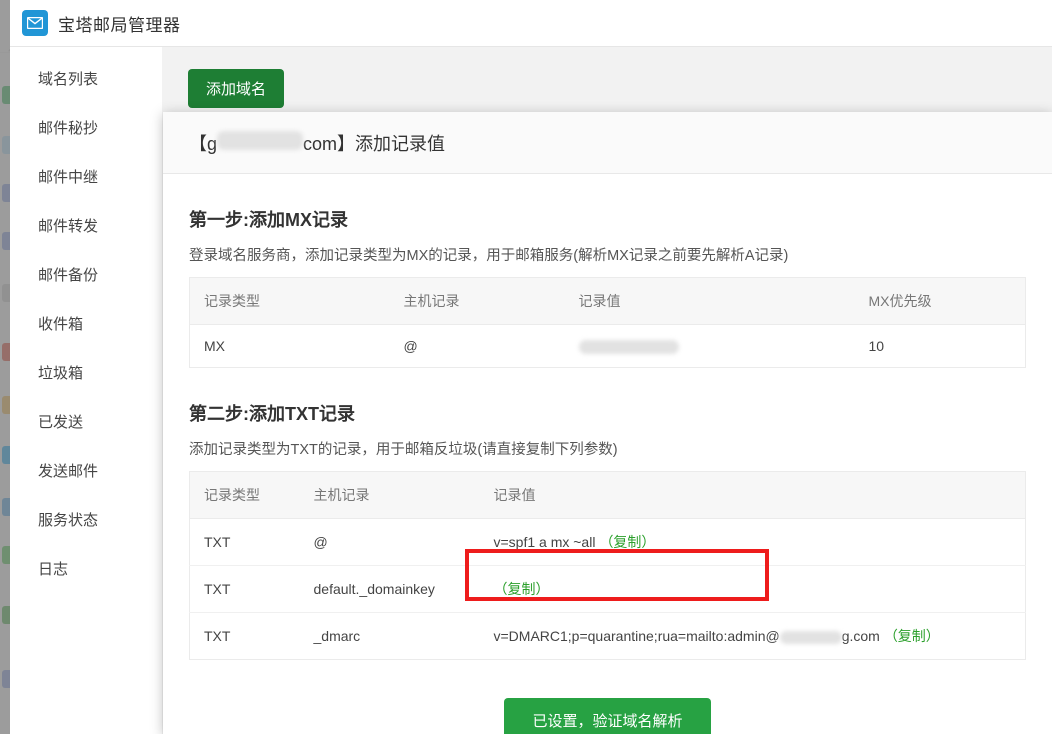 The width and height of the screenshot is (1052, 734). I want to click on dialog-title-prefix: 【, so click(198, 143).